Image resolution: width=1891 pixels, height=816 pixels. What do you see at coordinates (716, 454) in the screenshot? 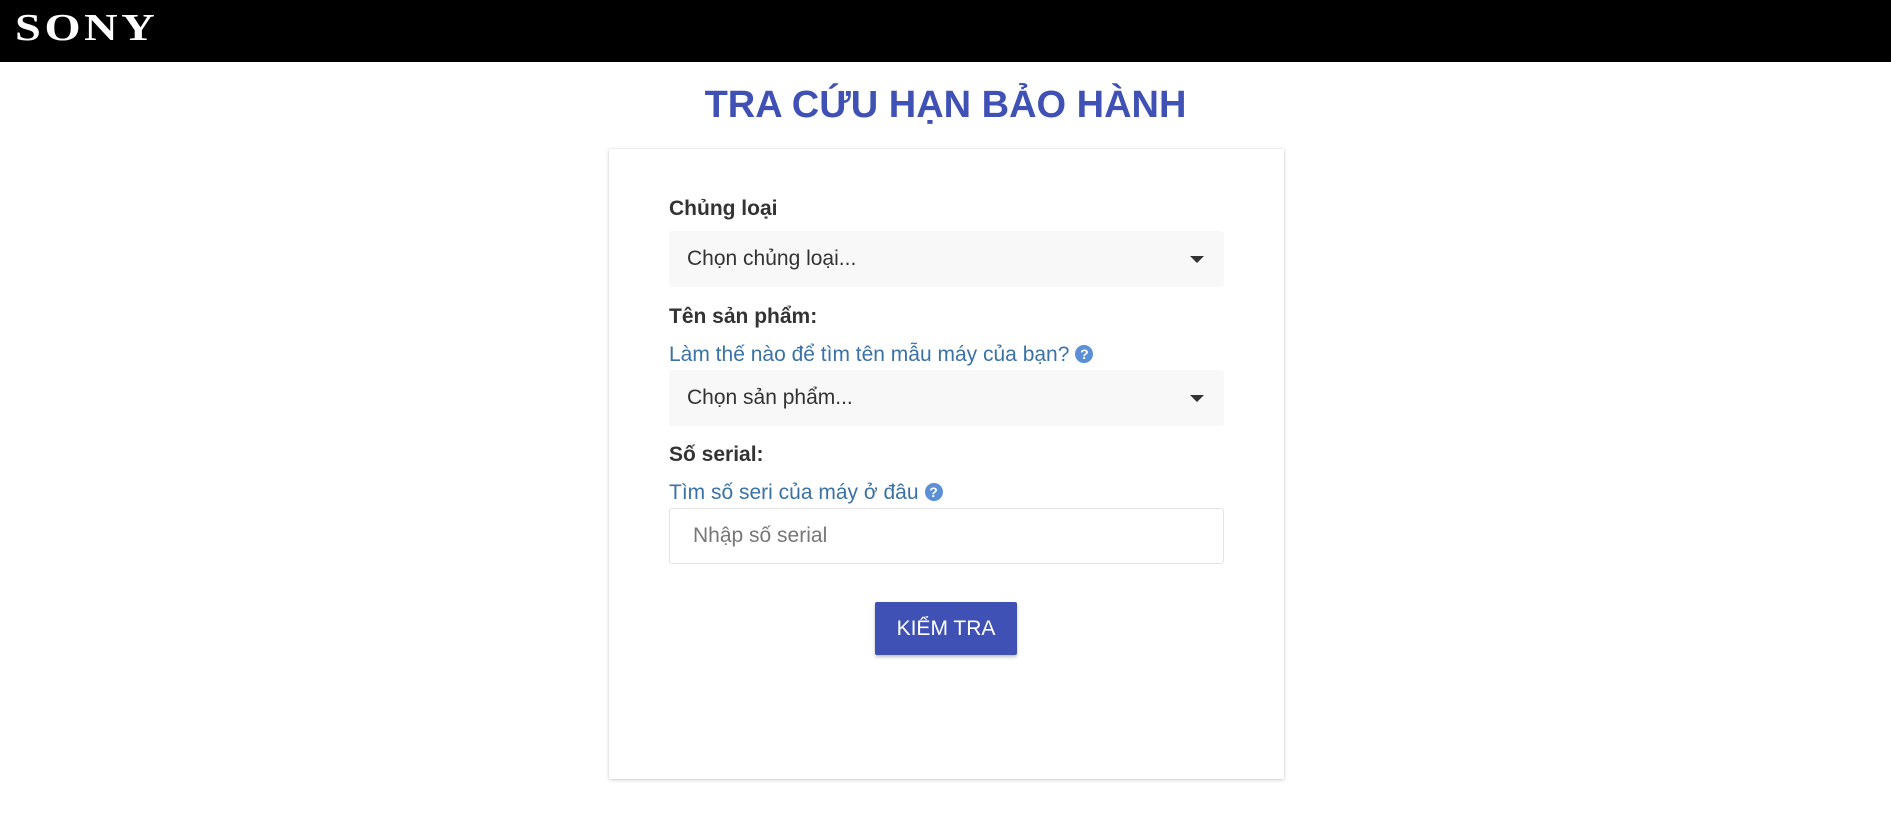
I see `serial-label: Số serial:` at bounding box center [716, 454].